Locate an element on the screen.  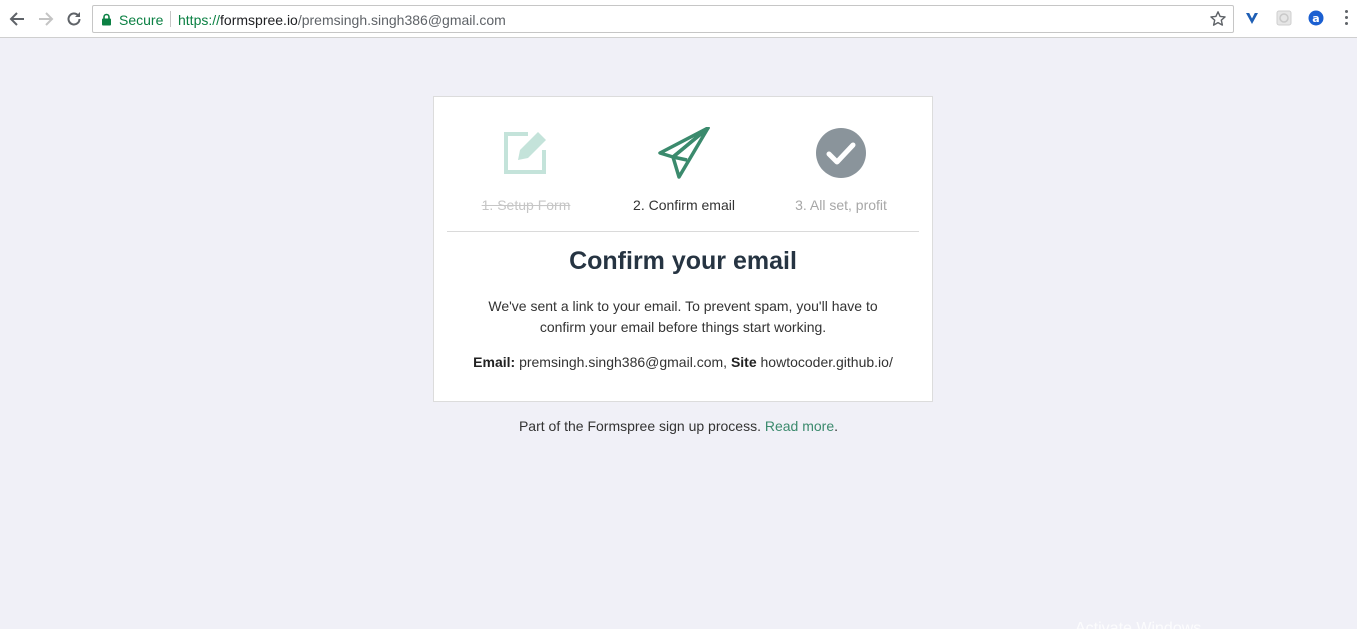
extension-v-icon is located at coordinates (1252, 18).